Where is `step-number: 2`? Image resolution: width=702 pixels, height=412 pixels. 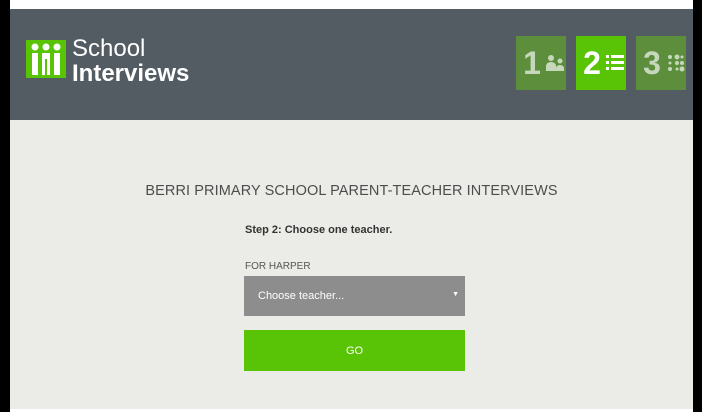 step-number: 2 is located at coordinates (592, 63).